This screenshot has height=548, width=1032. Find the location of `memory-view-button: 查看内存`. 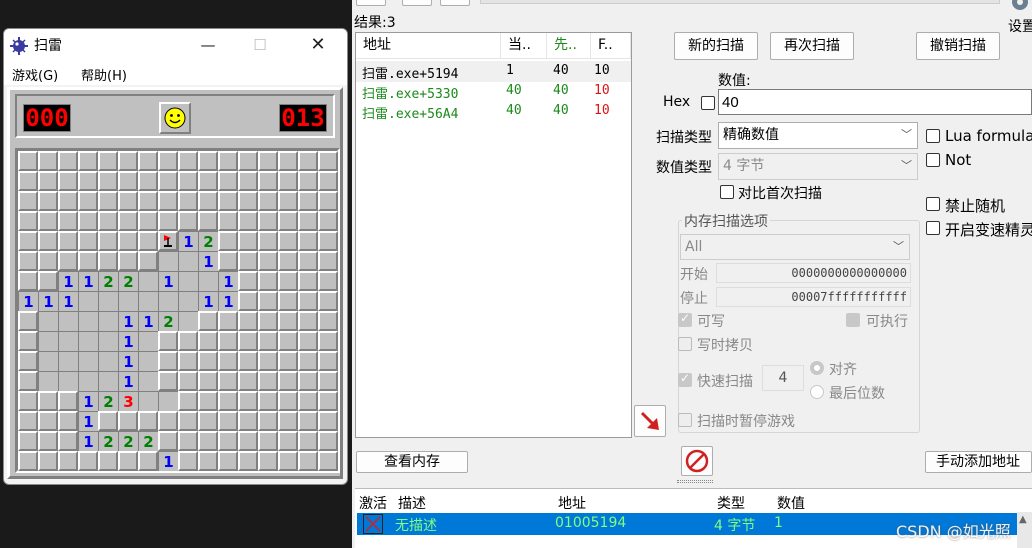

memory-view-button: 查看内存 is located at coordinates (412, 462).